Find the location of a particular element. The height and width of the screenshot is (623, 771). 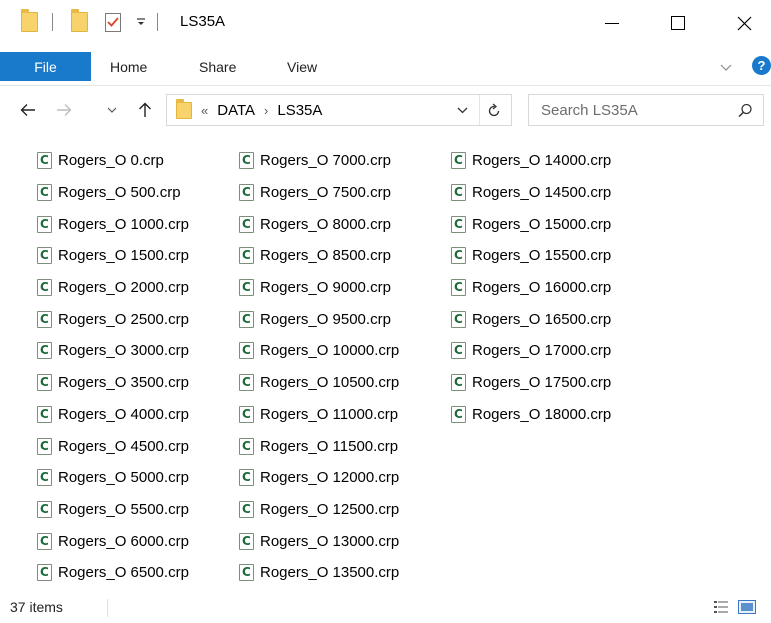

file-name: Rogers_O 6500.crp is located at coordinates (123, 573).